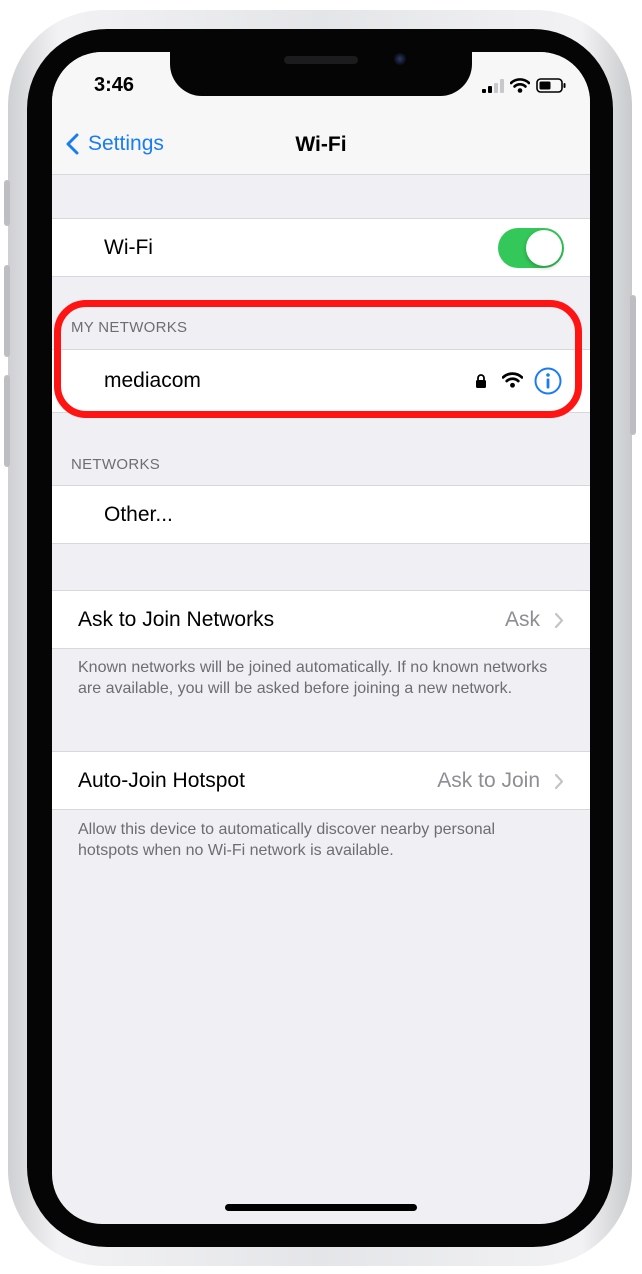 Image resolution: width=642 pixels, height=1274 pixels. What do you see at coordinates (321, 1207) in the screenshot?
I see `home-indicator` at bounding box center [321, 1207].